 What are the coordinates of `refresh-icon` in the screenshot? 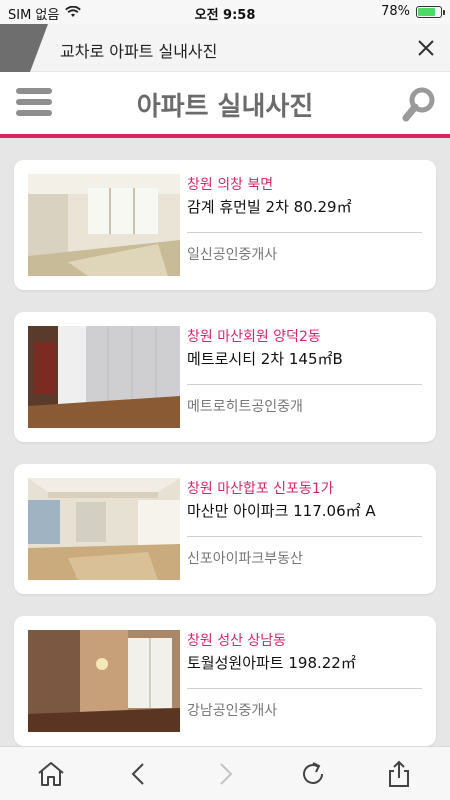 It's located at (313, 774).